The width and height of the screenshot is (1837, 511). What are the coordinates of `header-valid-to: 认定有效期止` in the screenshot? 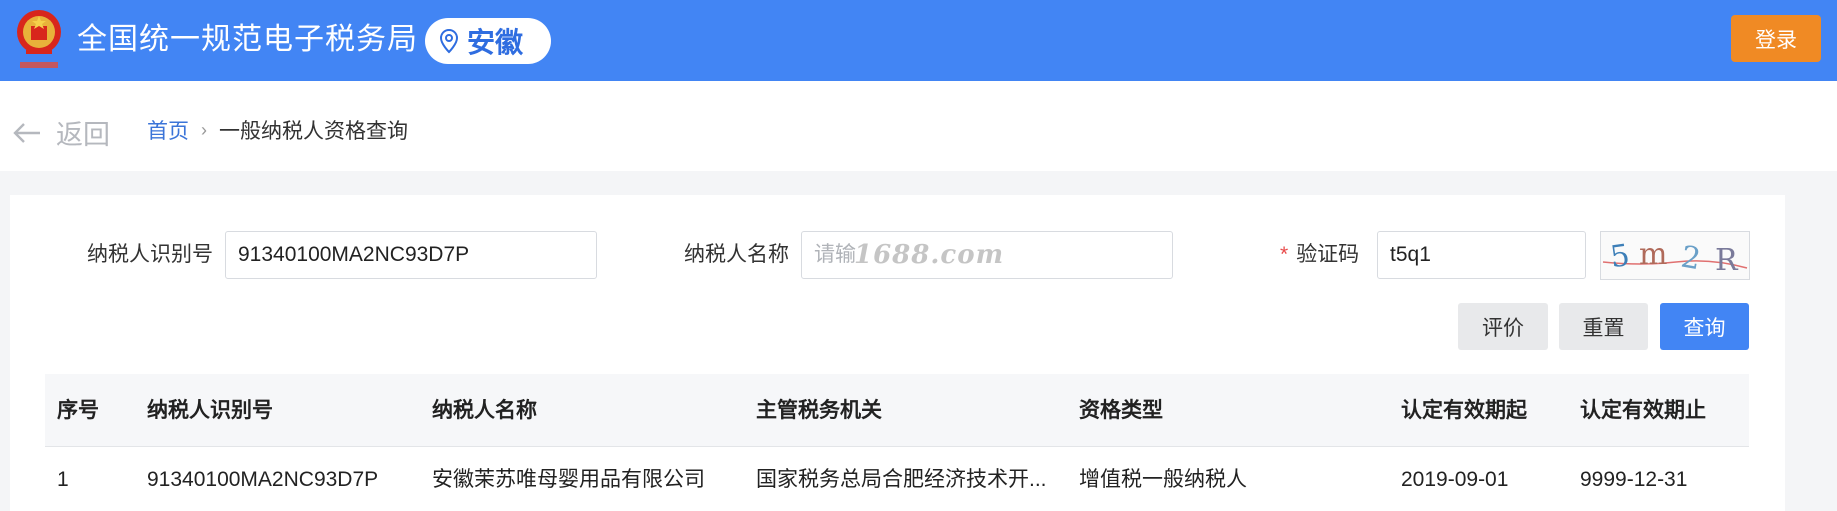 It's located at (1643, 410).